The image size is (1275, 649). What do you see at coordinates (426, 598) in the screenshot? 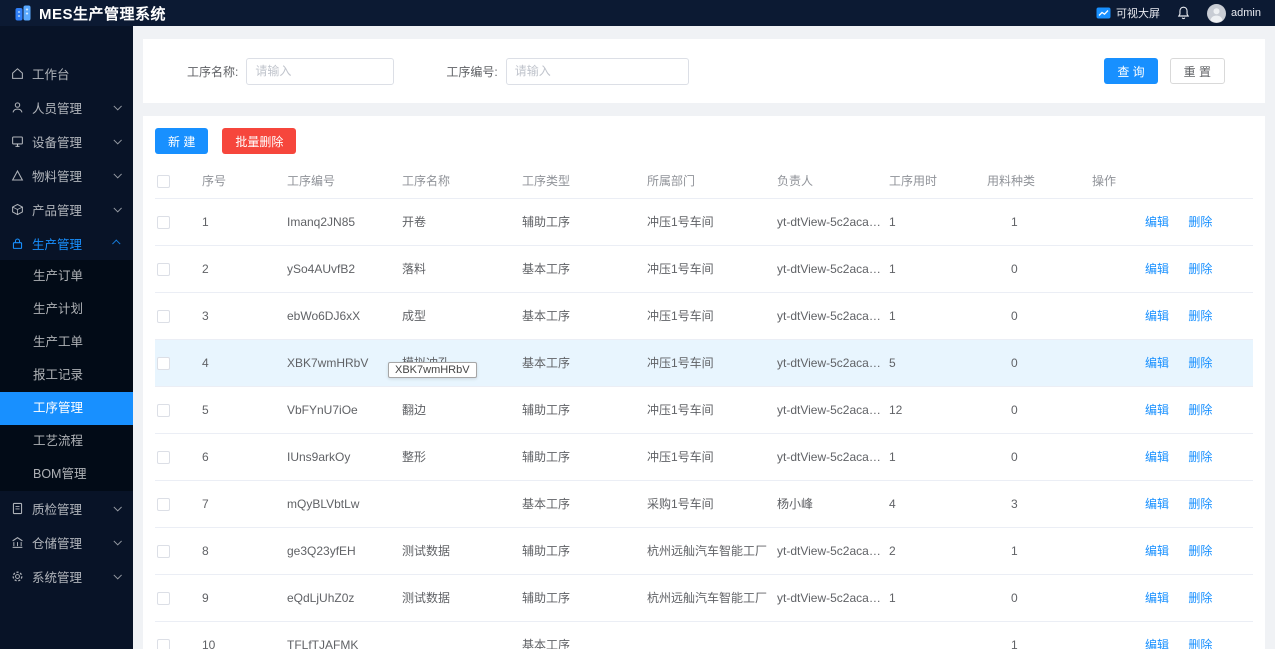
I see `cell-name-text: 测试数据` at bounding box center [426, 598].